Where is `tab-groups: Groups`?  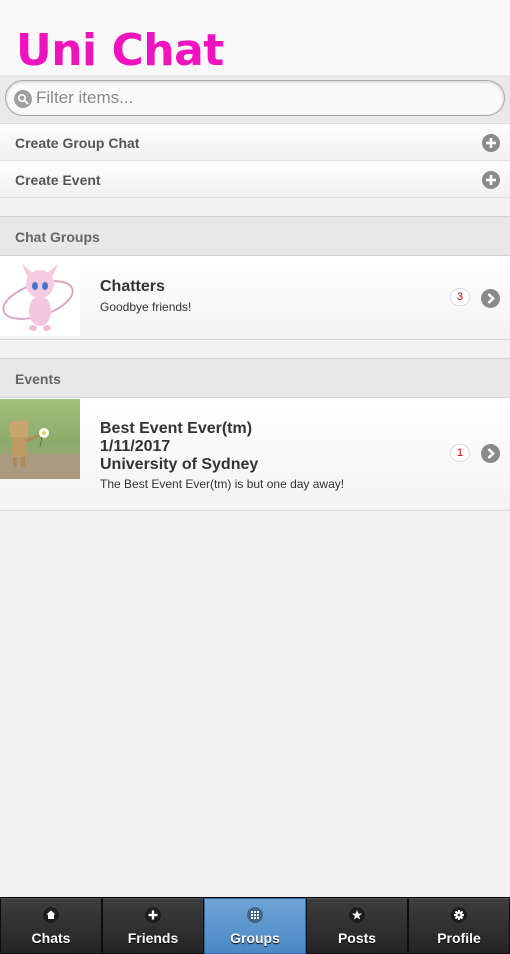
tab-groups: Groups is located at coordinates (255, 926).